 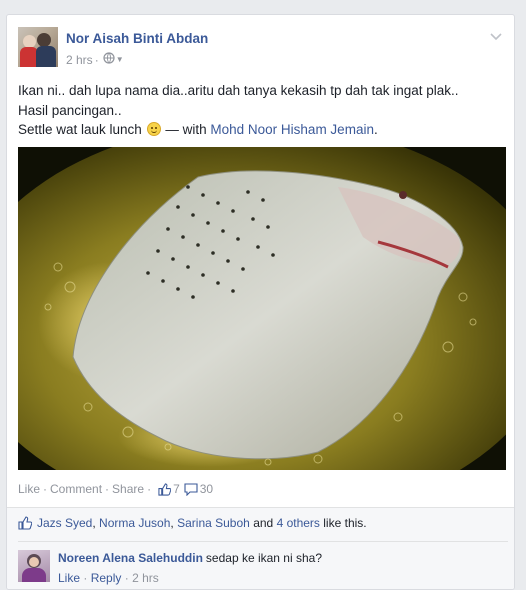 I want to click on liker-link: Norma Jusoh, so click(x=134, y=523).